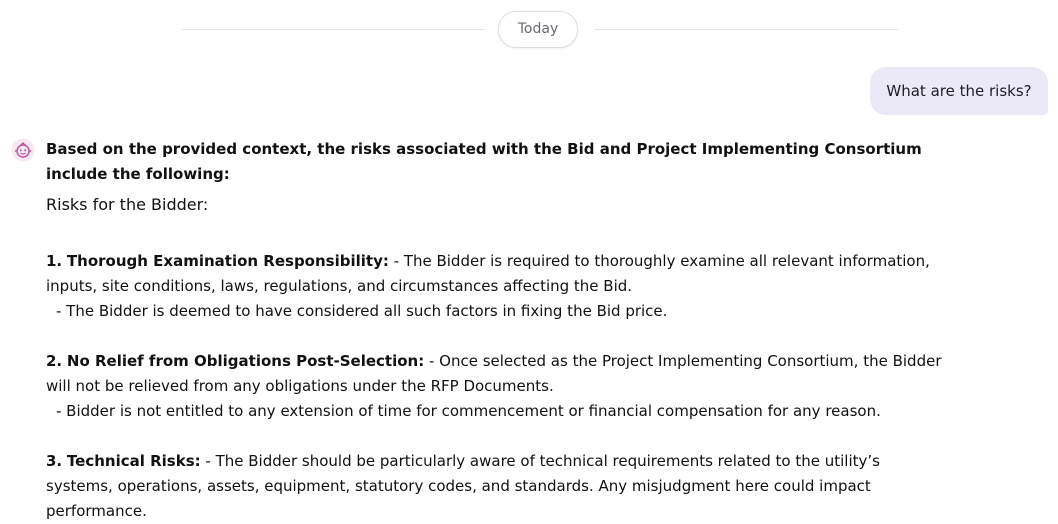 Image resolution: width=1058 pixels, height=524 pixels. What do you see at coordinates (227, 261) in the screenshot?
I see `risk-title: Thorough Examination Responsibility:` at bounding box center [227, 261].